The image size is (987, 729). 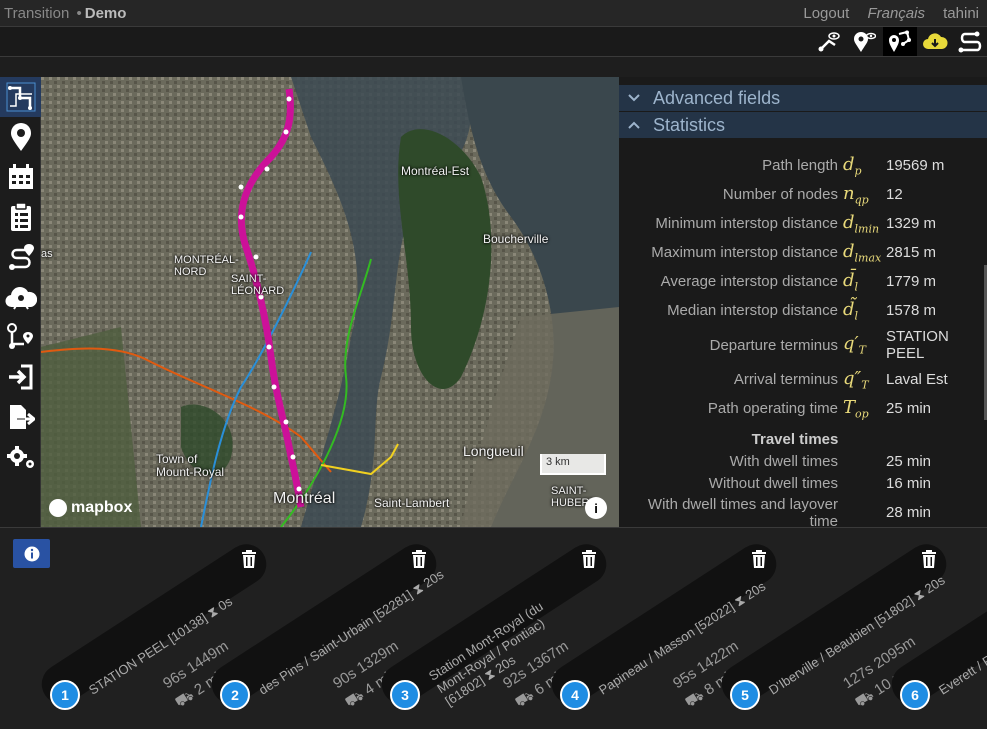 I want to click on travel-time-label: With dwell times and layover time, so click(x=742, y=511).